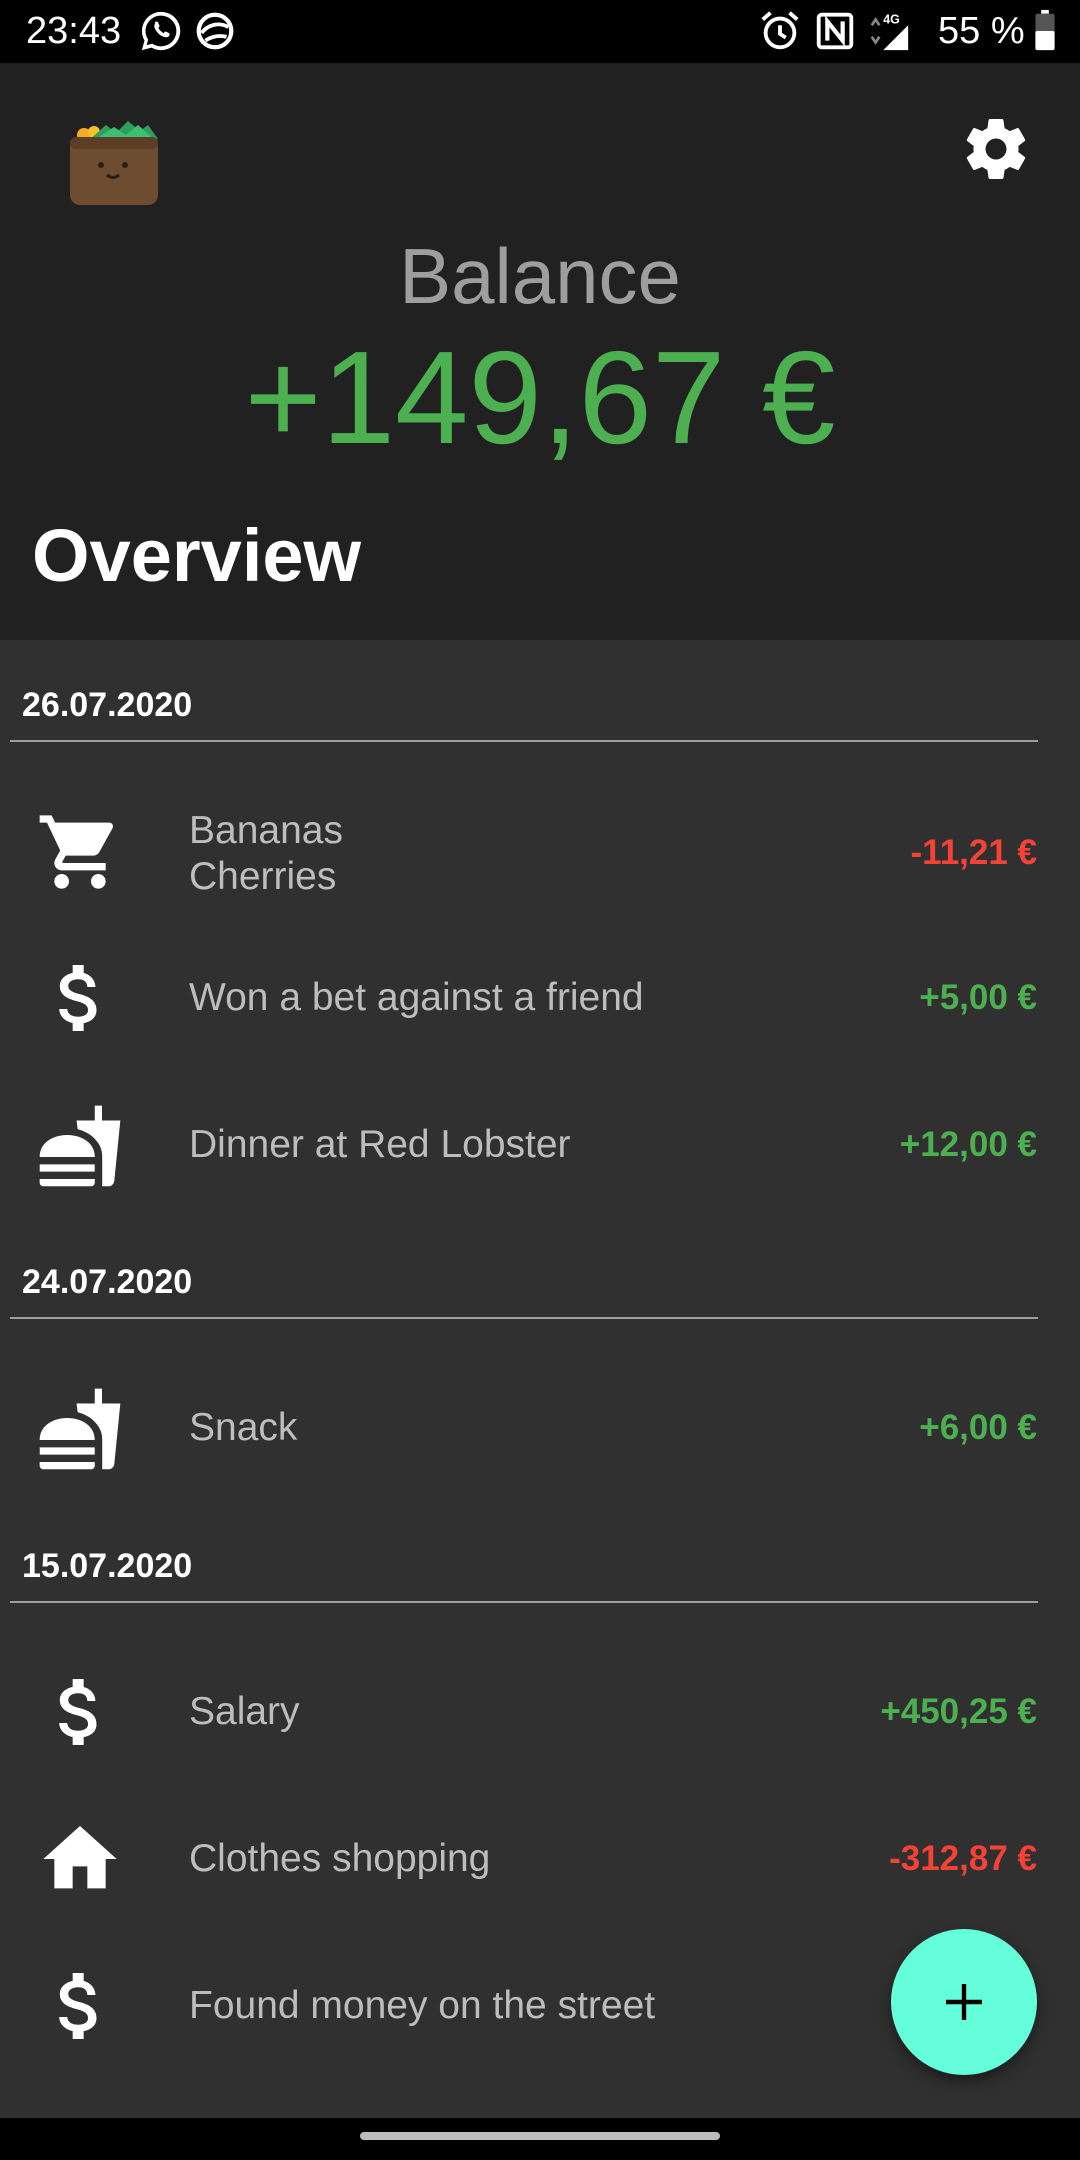 This screenshot has height=2160, width=1080. What do you see at coordinates (958, 1711) in the screenshot?
I see `transaction-amount: +450,25 €` at bounding box center [958, 1711].